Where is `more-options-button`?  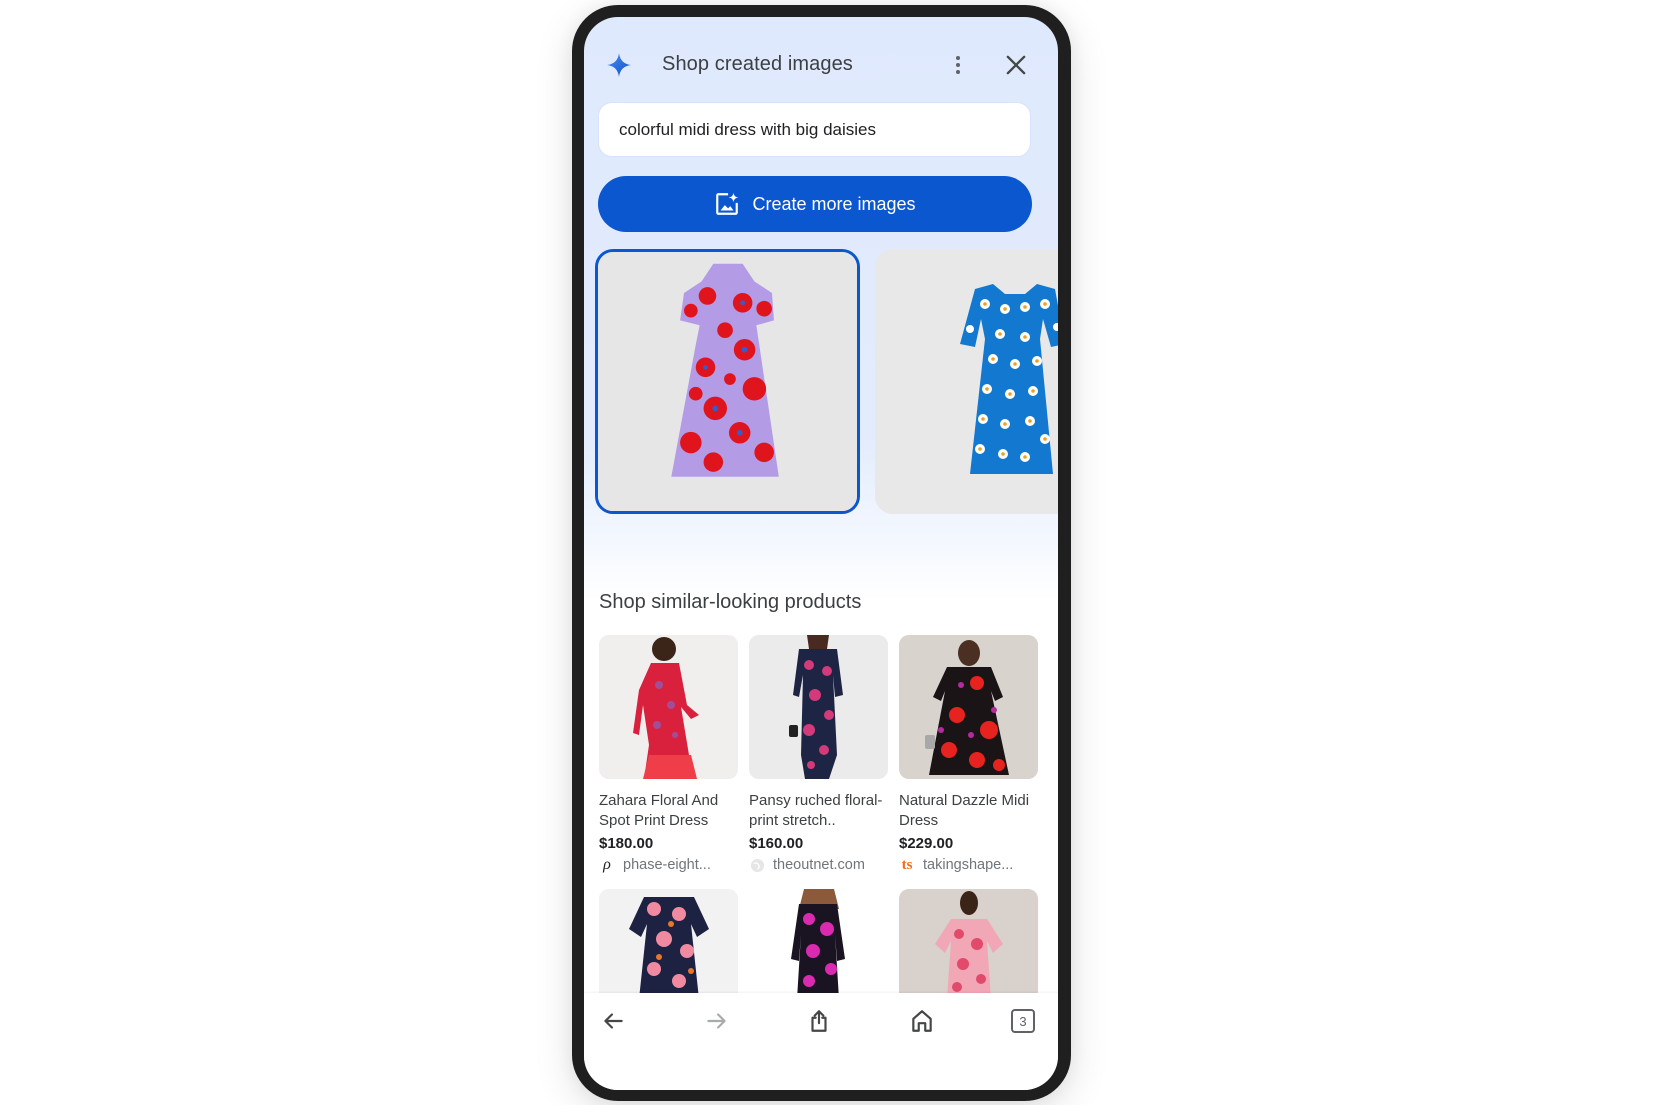 more-options-button is located at coordinates (958, 65).